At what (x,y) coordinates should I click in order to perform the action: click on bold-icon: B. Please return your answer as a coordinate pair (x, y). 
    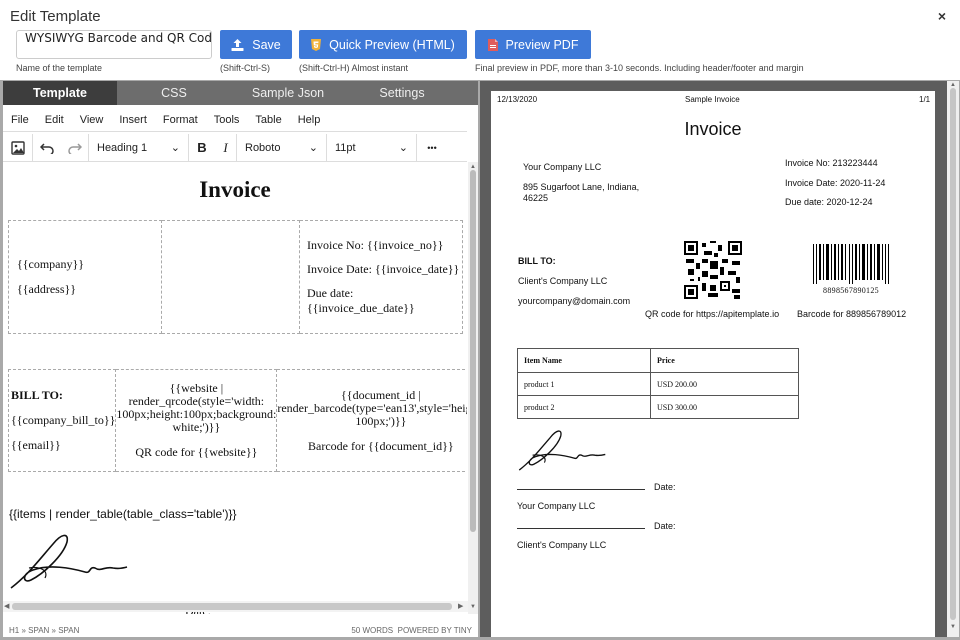
    Looking at the image, I should click on (202, 148).